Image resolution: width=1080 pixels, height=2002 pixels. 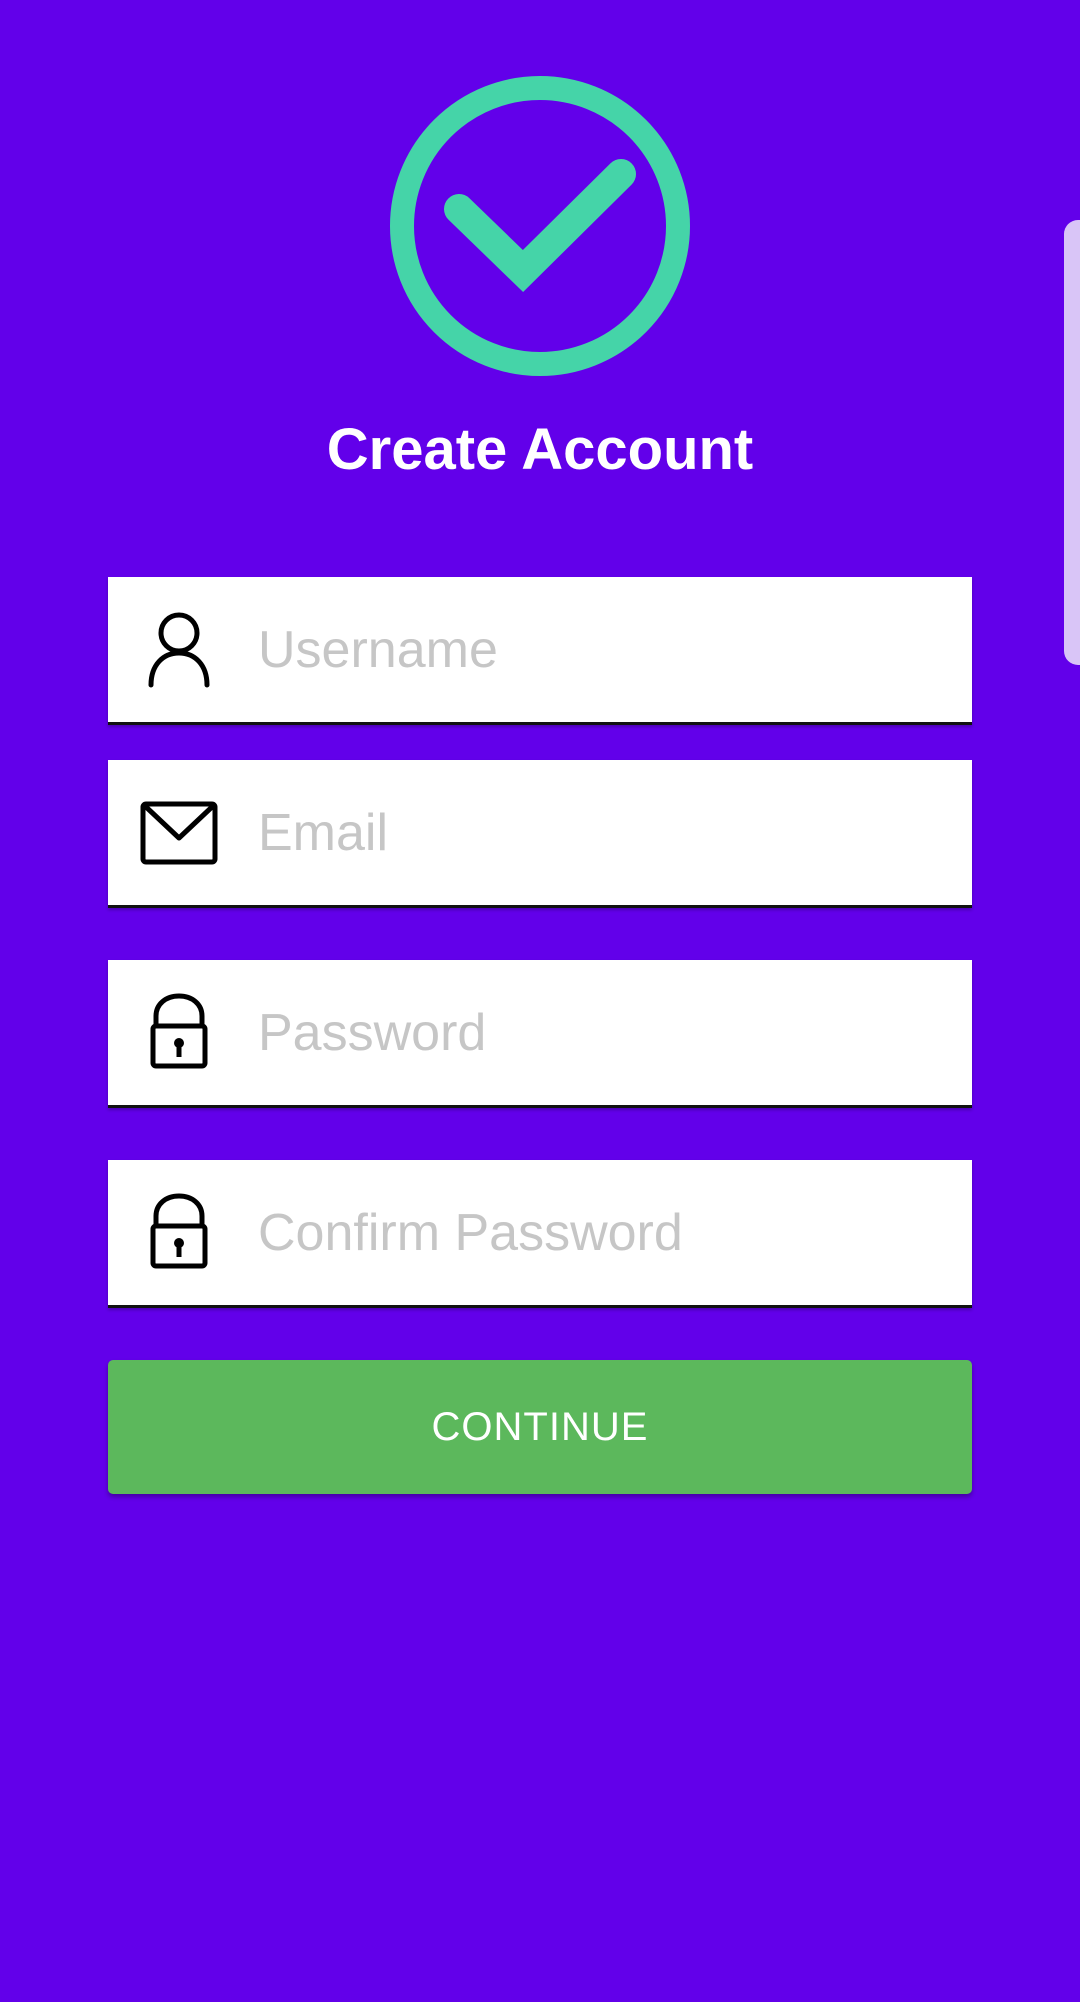 I want to click on username-field-container, so click(x=540, y=651).